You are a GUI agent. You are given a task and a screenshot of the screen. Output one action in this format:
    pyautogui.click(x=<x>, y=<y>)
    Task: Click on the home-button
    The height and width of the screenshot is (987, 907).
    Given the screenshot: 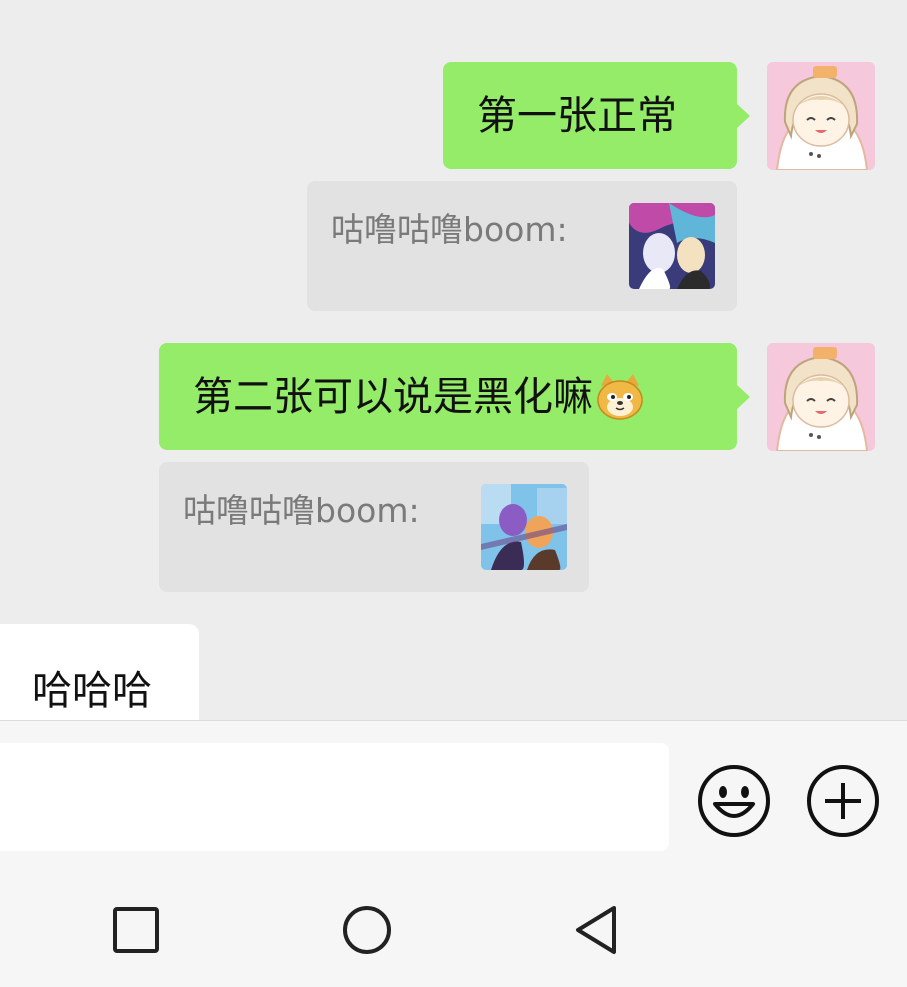 What is the action you would take?
    pyautogui.click(x=367, y=932)
    